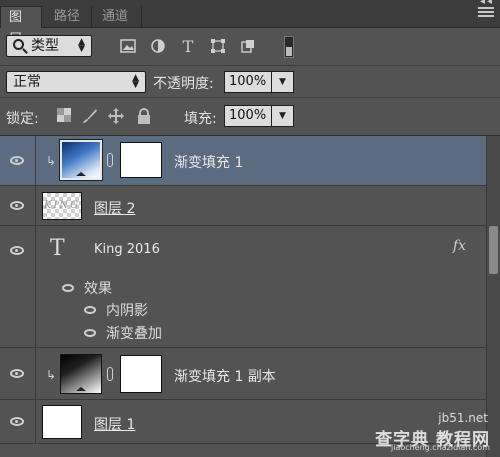  Describe the element at coordinates (188, 47) in the screenshot. I see `type-filter-icon: T` at that location.